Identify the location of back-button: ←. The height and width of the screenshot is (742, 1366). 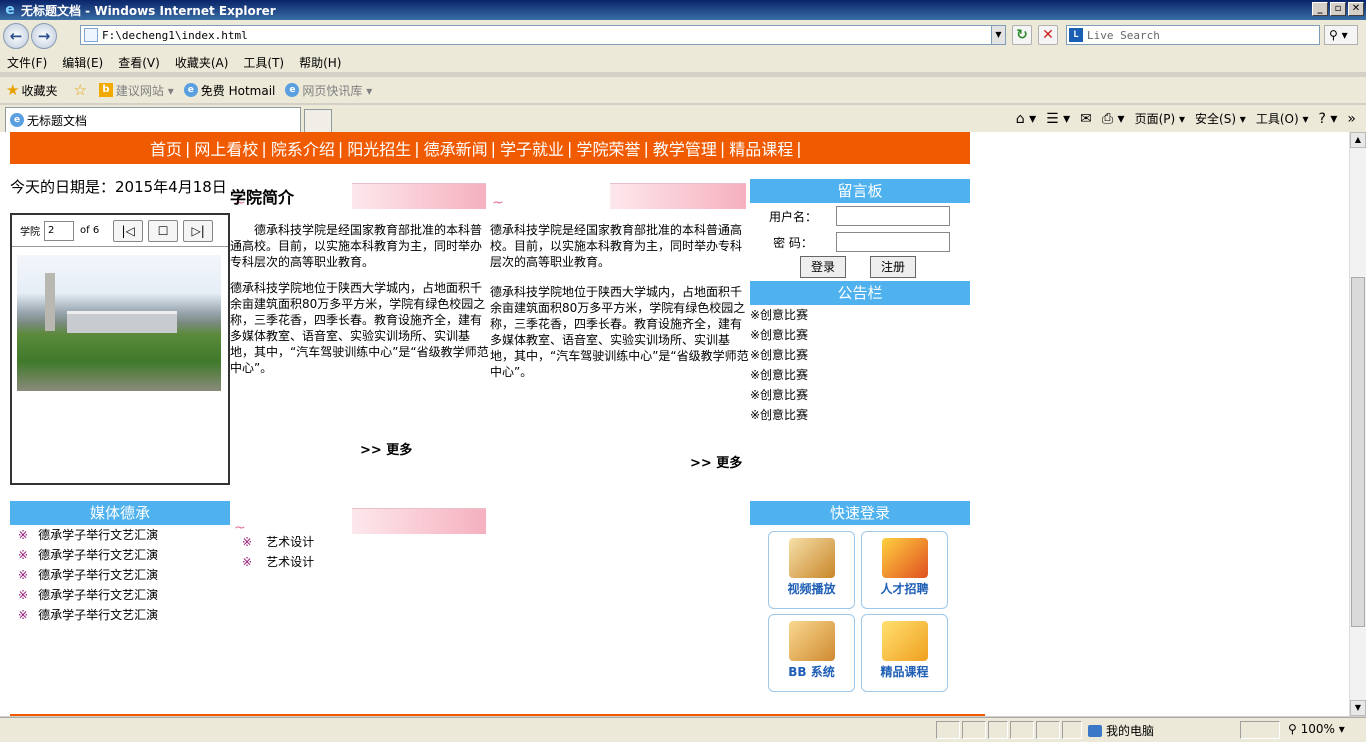
(16, 36).